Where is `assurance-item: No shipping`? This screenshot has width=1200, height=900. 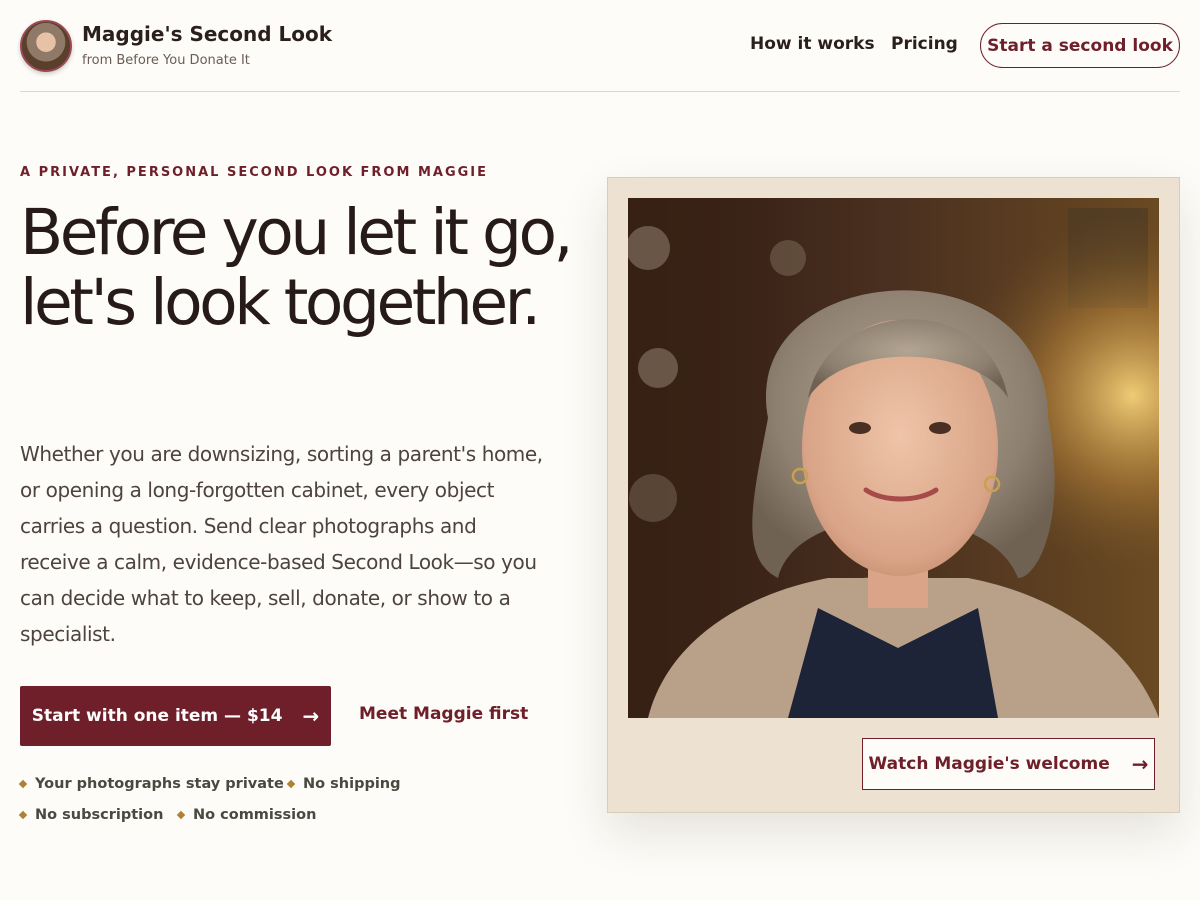
assurance-item: No shipping is located at coordinates (343, 784).